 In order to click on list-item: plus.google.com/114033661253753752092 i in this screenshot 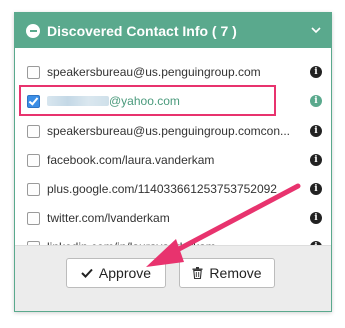, I will do `click(173, 189)`.